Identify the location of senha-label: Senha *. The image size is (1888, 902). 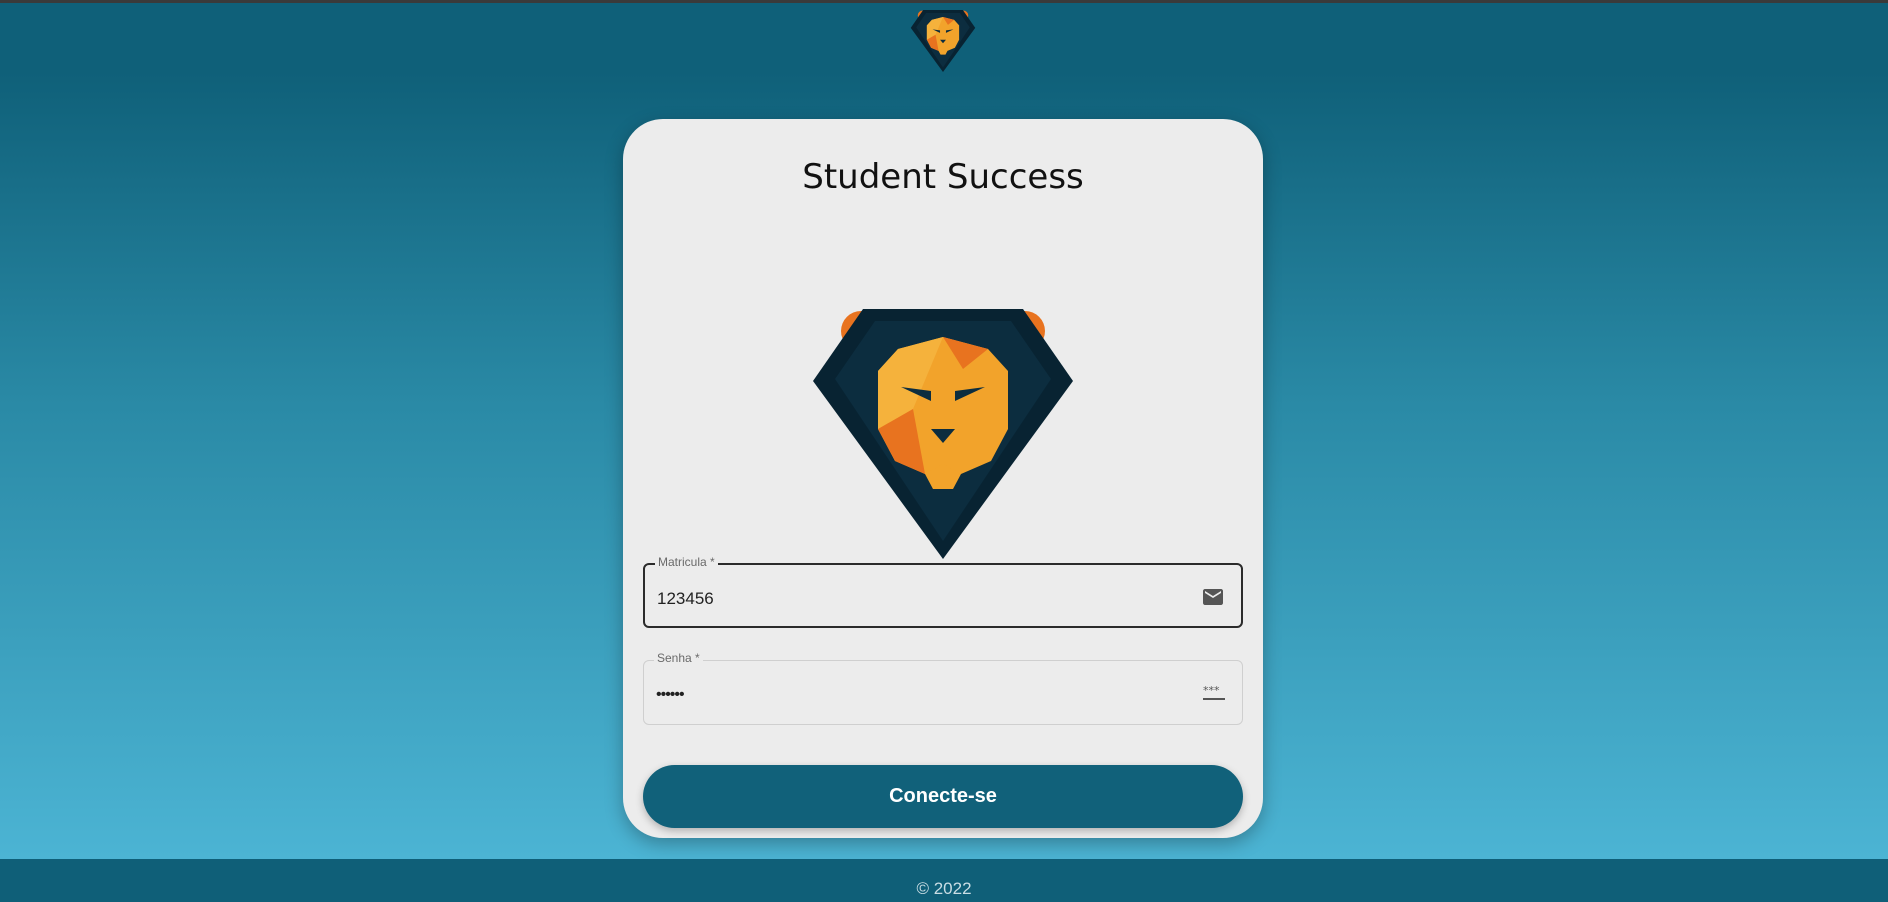
(678, 658).